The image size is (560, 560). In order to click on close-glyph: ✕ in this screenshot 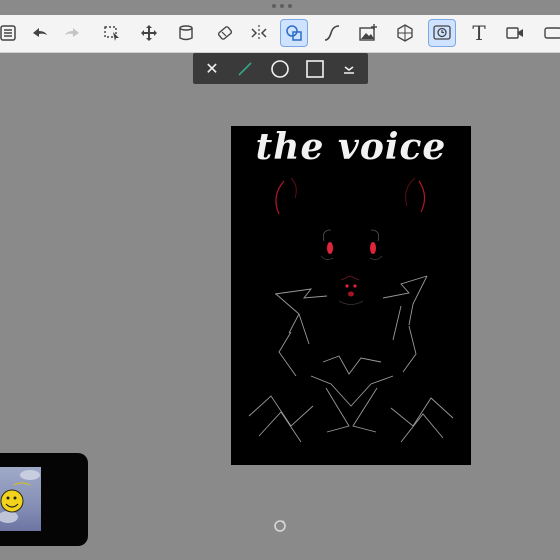, I will do `click(212, 68)`.